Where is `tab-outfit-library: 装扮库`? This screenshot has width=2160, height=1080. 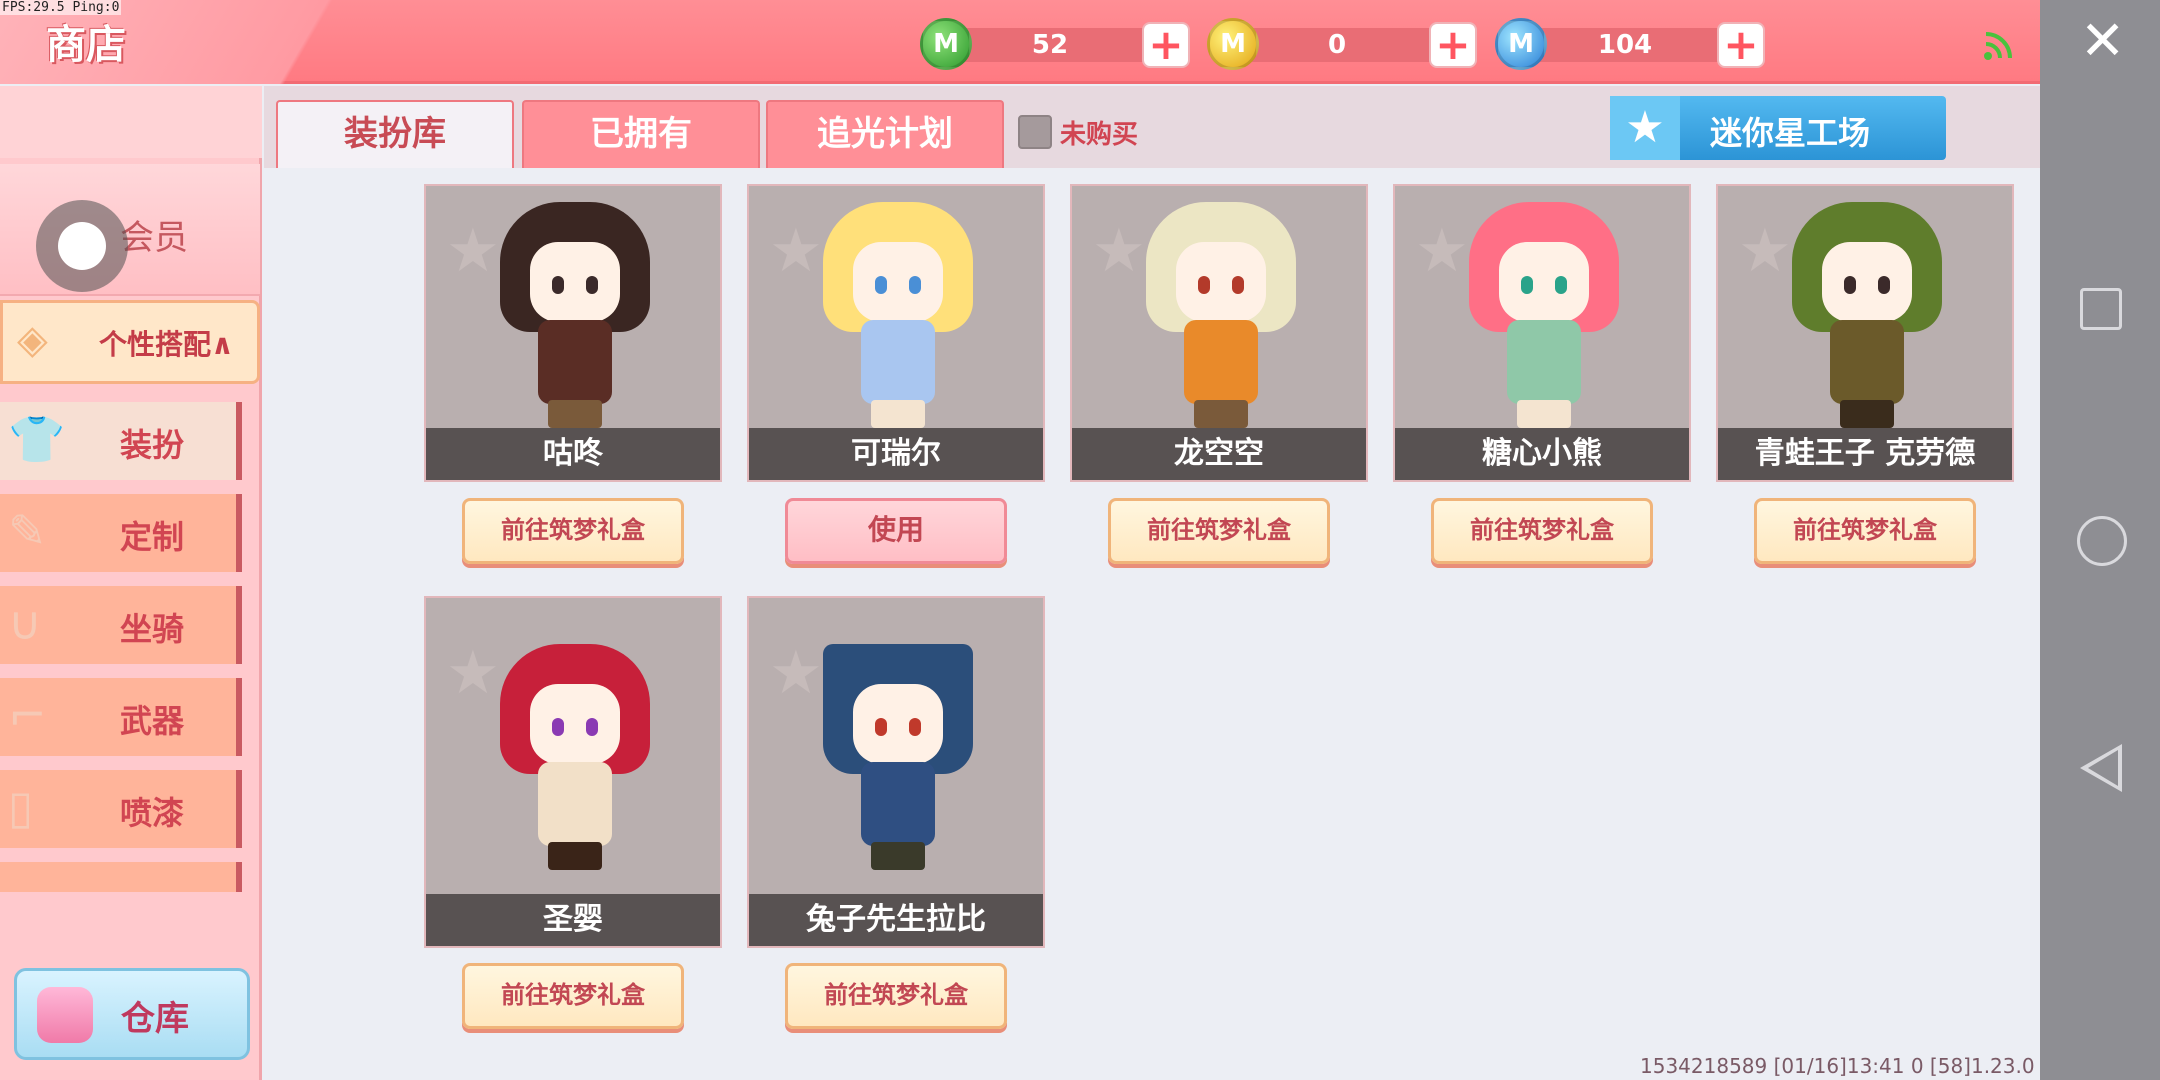 tab-outfit-library: 装扮库 is located at coordinates (395, 134).